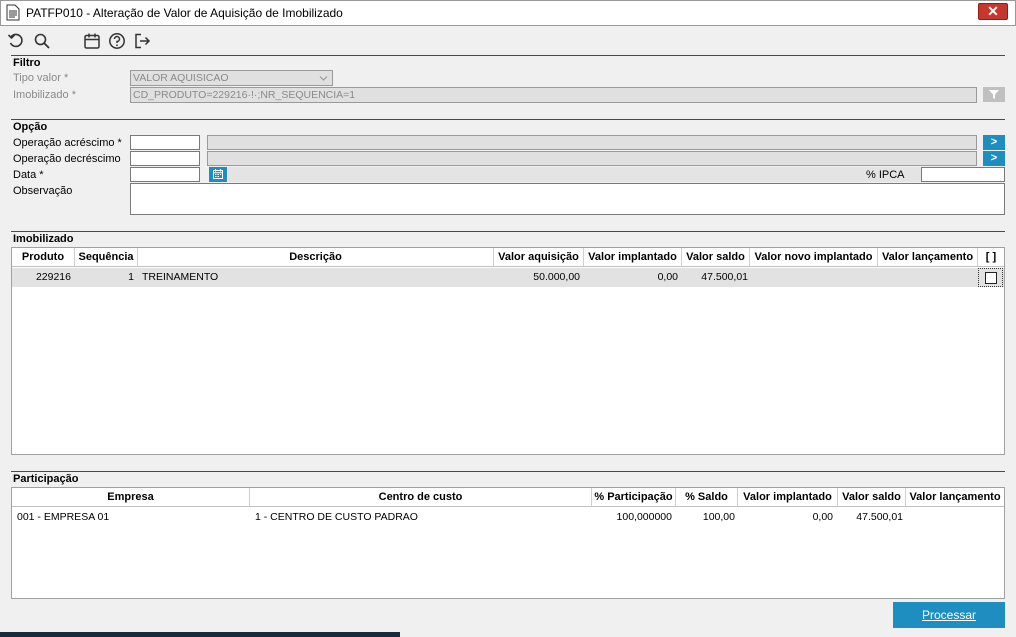 The height and width of the screenshot is (637, 1016). Describe the element at coordinates (42, 41) in the screenshot. I see `search-icon` at that location.